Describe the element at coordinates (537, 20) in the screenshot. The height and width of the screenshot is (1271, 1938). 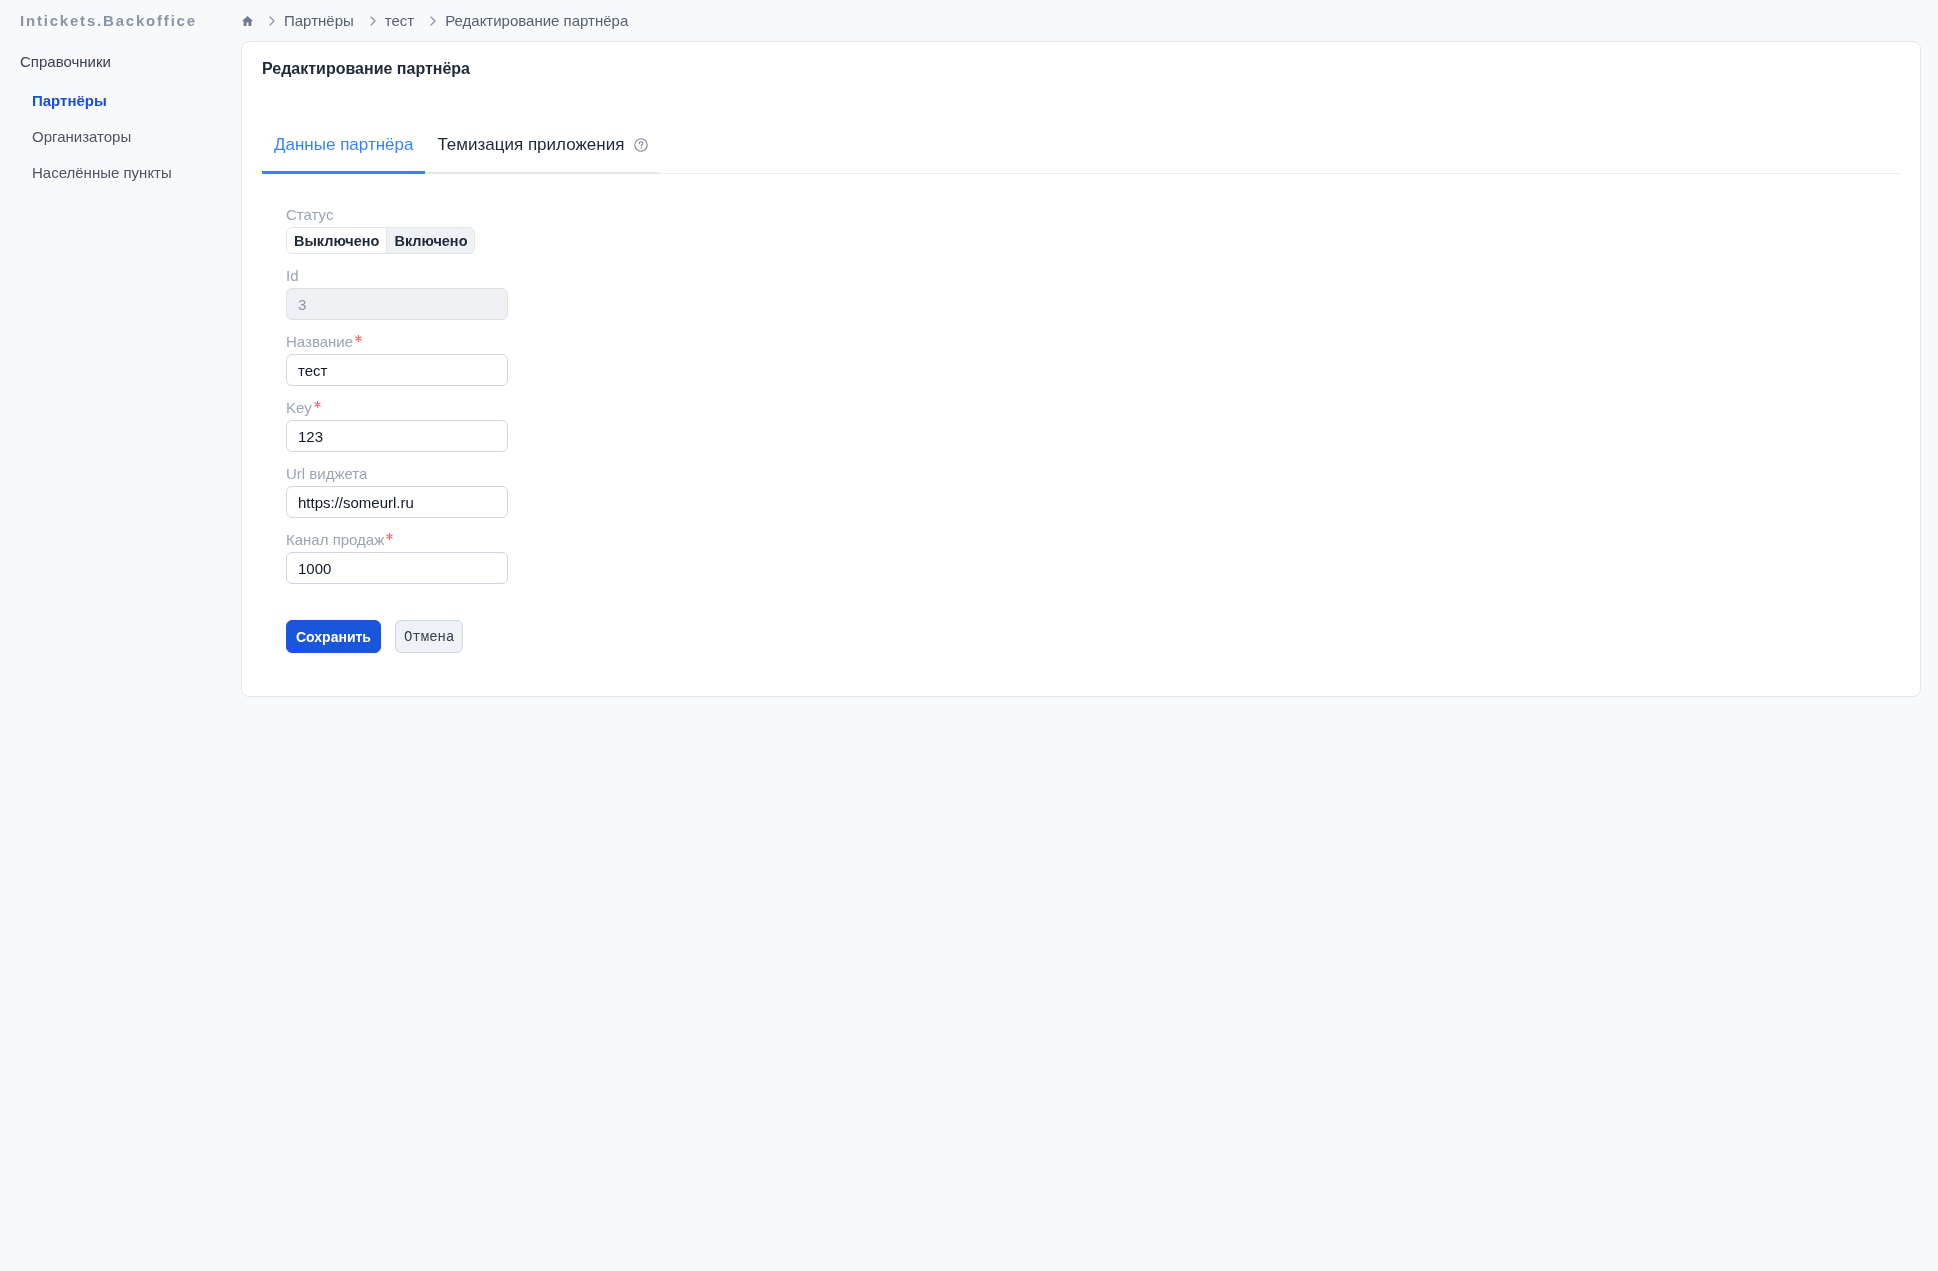
I see `breadcrumb-link: Редактирование партнёра` at that location.